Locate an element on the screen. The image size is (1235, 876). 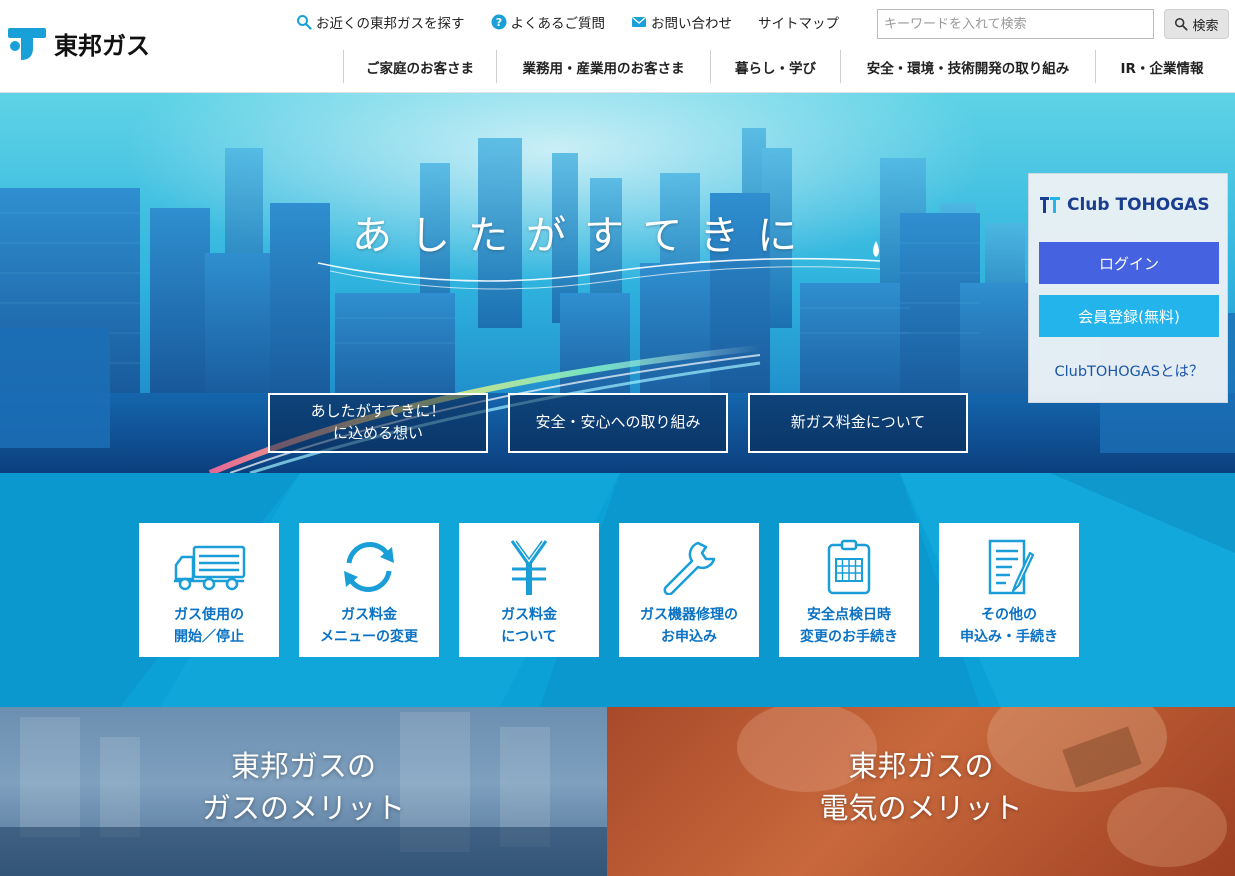
search-input is located at coordinates (1015, 24).